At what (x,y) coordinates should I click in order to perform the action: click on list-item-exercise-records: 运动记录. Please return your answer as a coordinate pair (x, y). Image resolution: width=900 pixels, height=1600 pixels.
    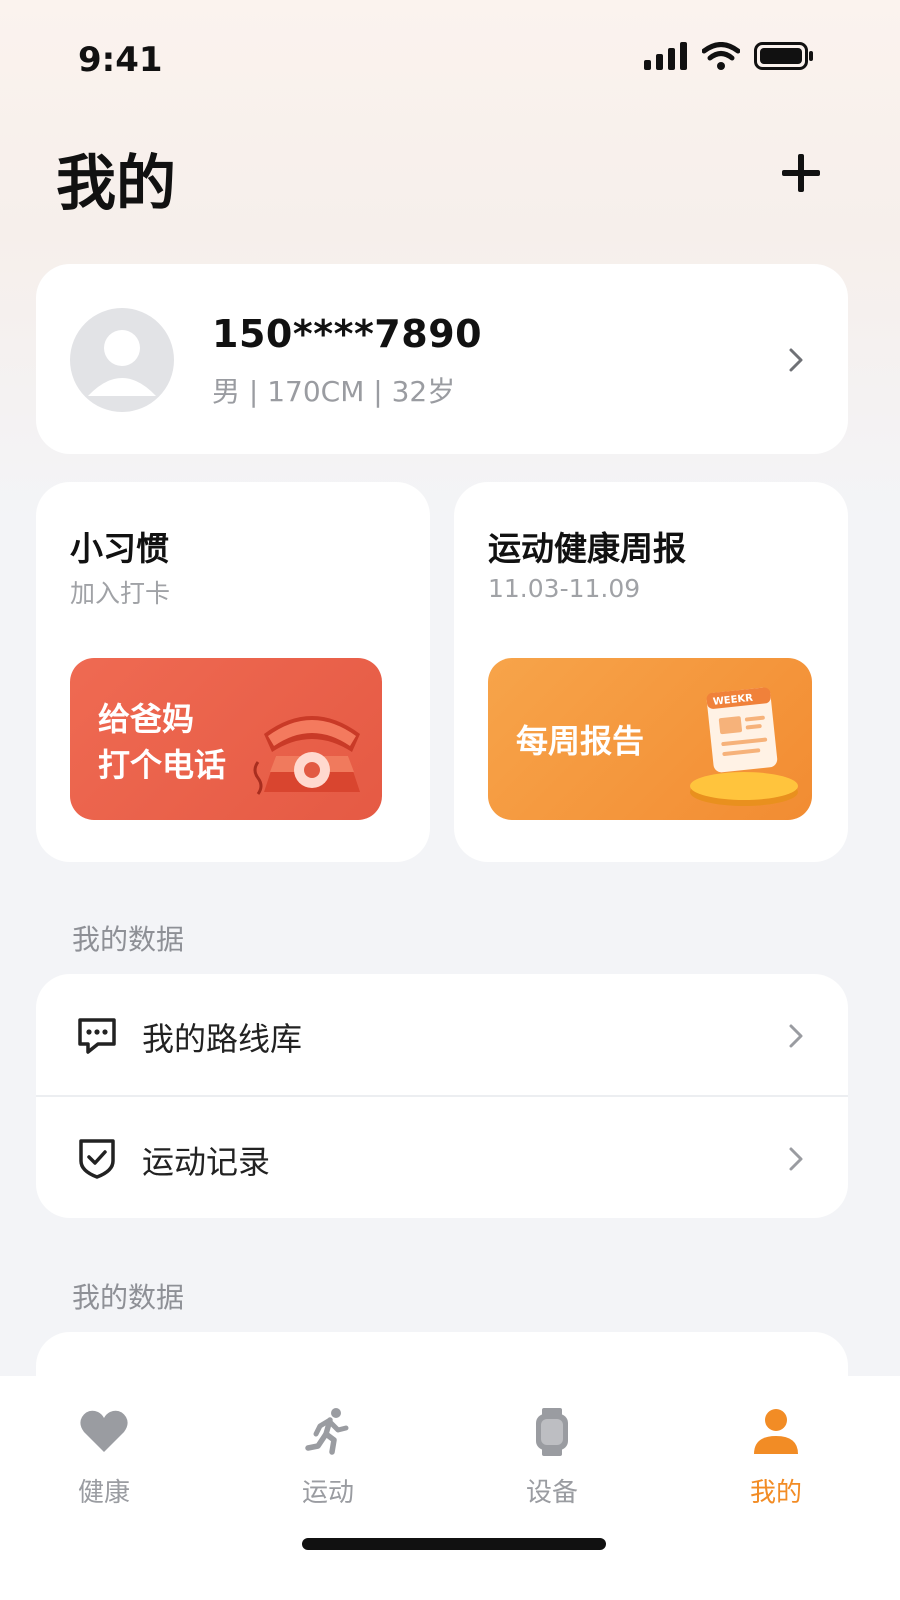
    Looking at the image, I should click on (442, 1157).